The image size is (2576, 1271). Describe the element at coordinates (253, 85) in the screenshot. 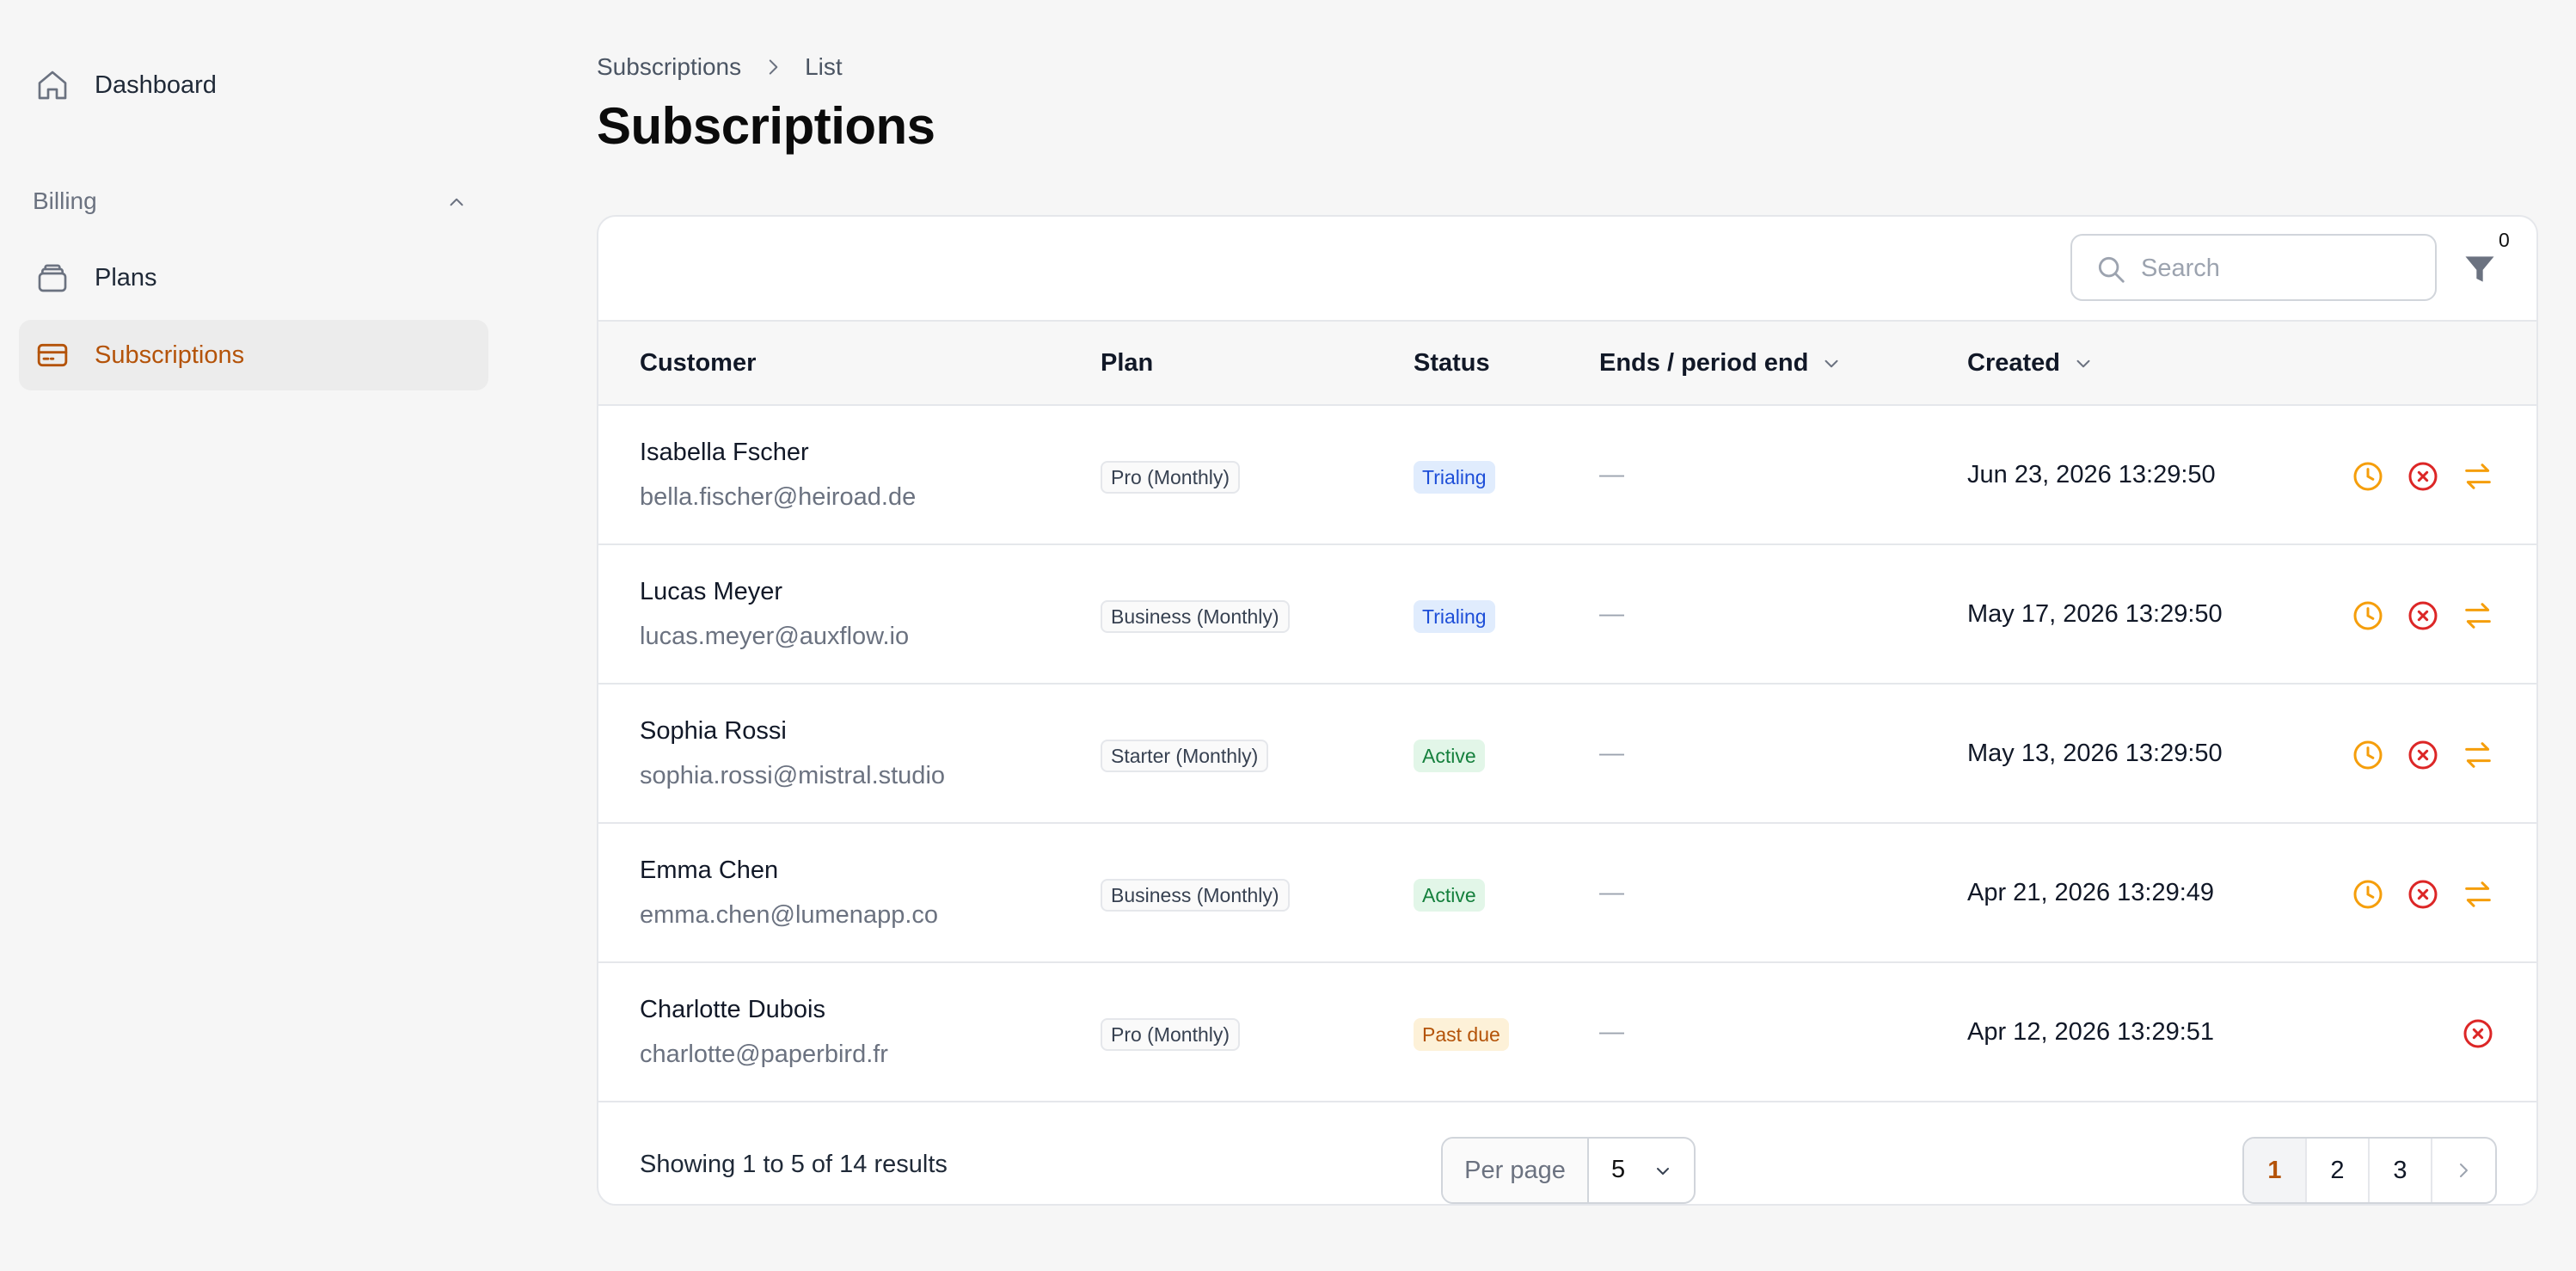

I see `sidebar-item-dashboard: Dashboard` at that location.